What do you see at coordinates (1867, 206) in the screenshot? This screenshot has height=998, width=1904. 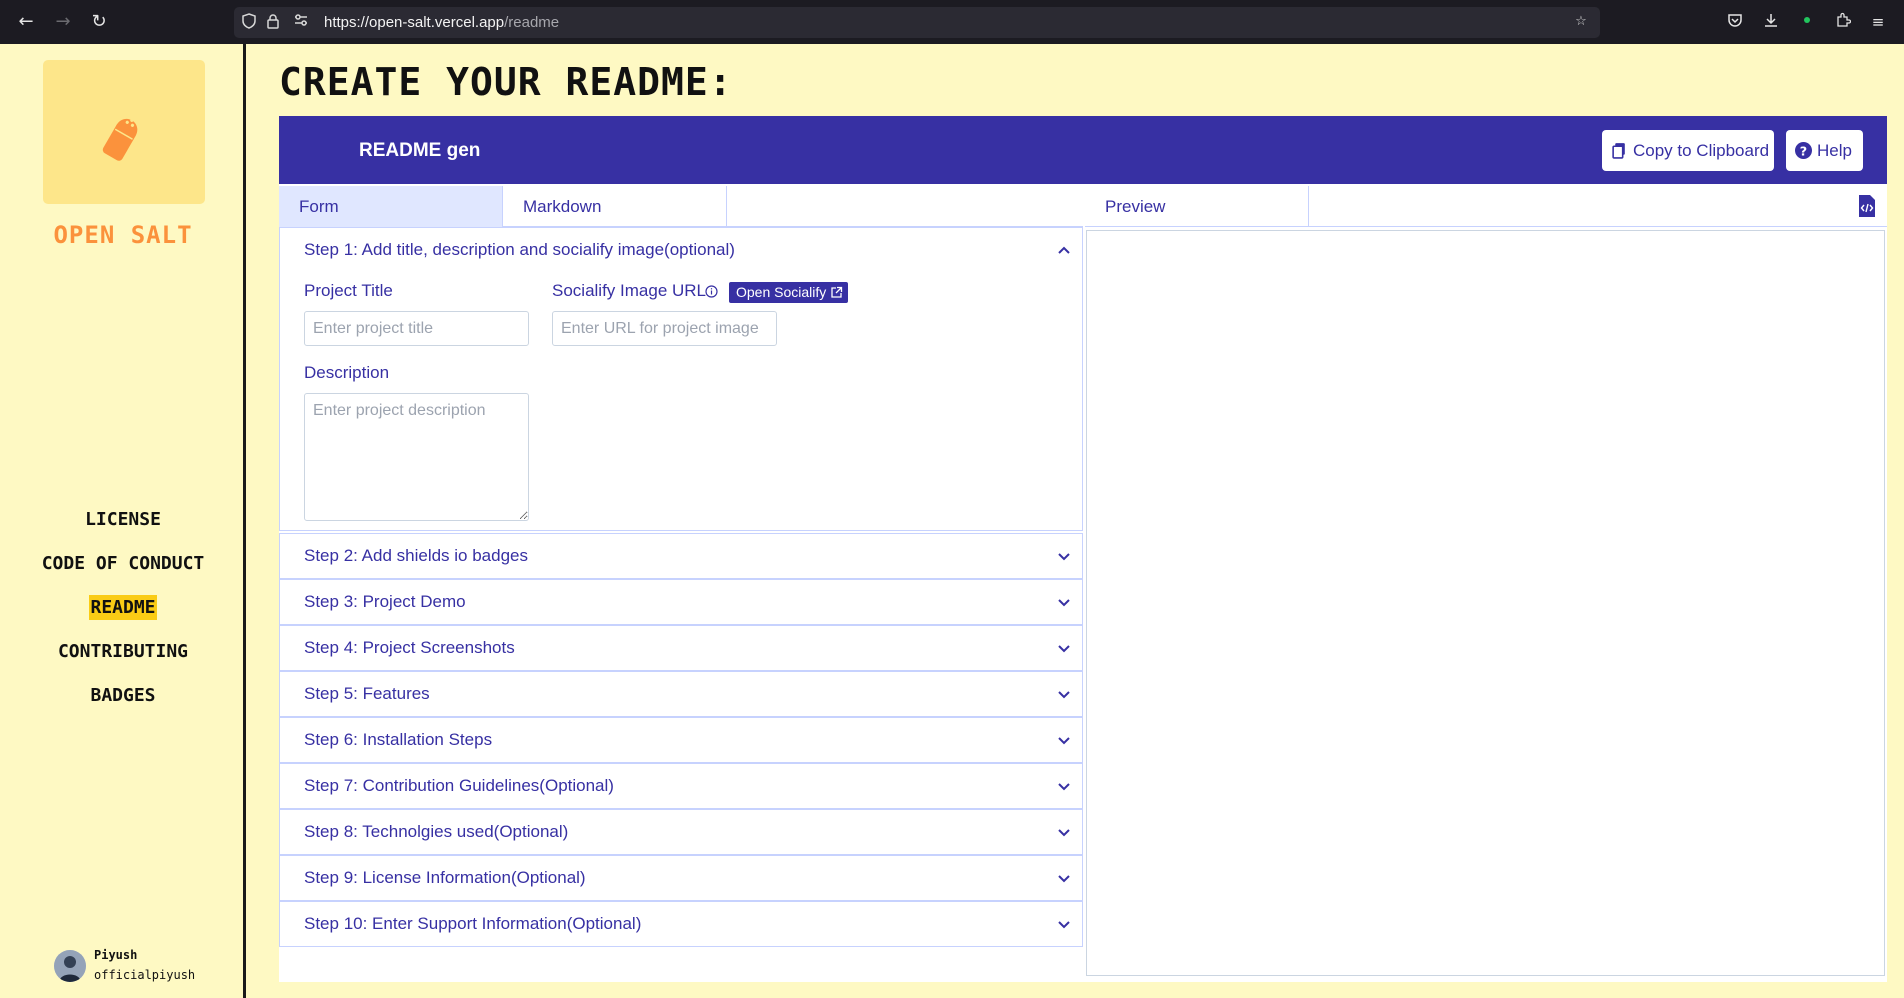 I see `code-file-icon` at bounding box center [1867, 206].